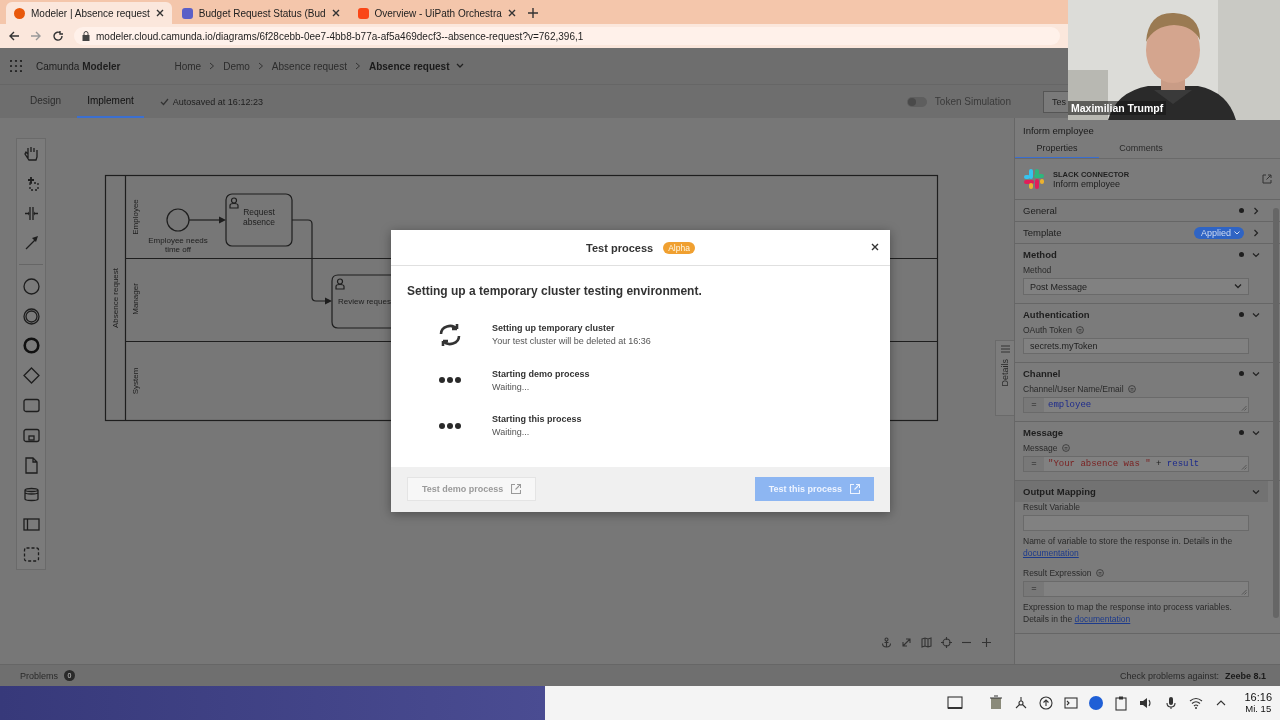 The height and width of the screenshot is (720, 1280). What do you see at coordinates (1117, 108) in the screenshot?
I see `participant-name: Maximilian Trumpf` at bounding box center [1117, 108].